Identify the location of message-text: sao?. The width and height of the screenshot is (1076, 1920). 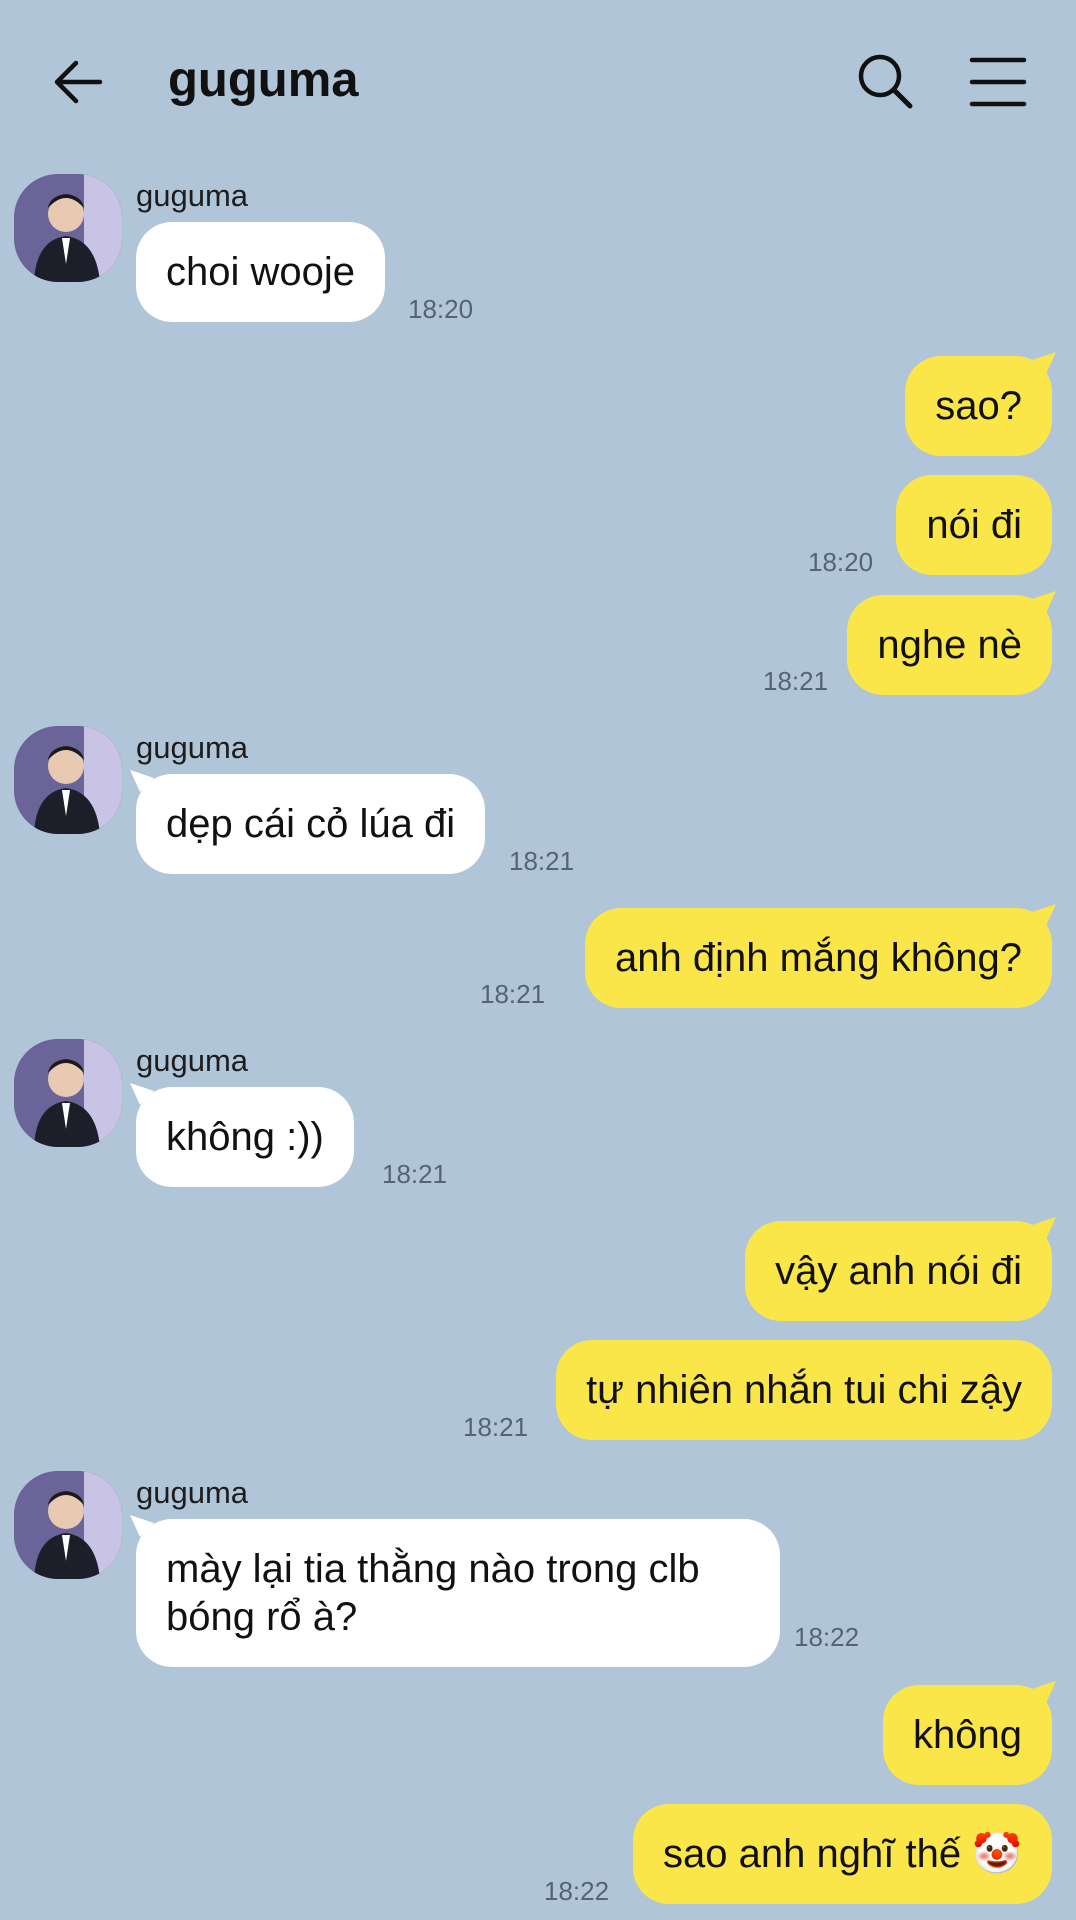
(978, 406).